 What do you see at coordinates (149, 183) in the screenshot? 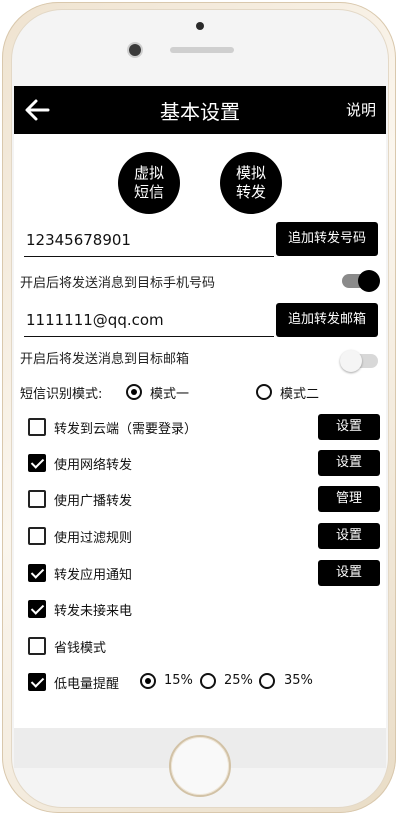
I see `virtual-sms-button: 虚拟 短信` at bounding box center [149, 183].